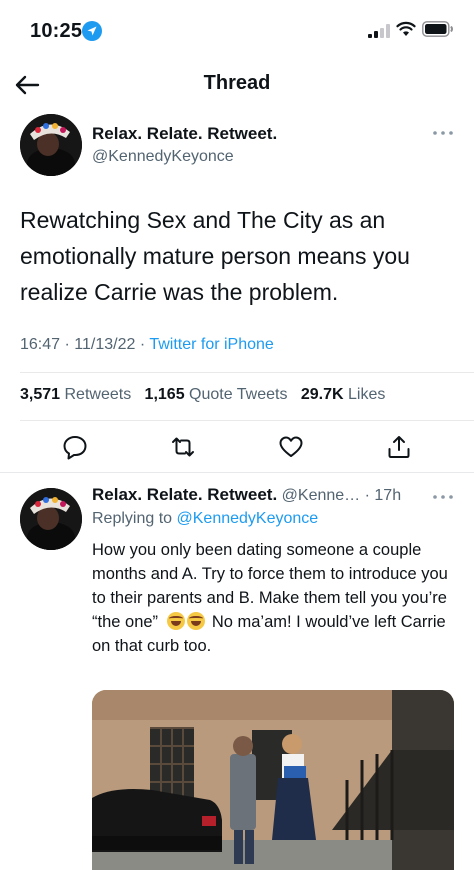  I want to click on quote-tweets-stat: 1,165 Quote Tweets, so click(216, 394).